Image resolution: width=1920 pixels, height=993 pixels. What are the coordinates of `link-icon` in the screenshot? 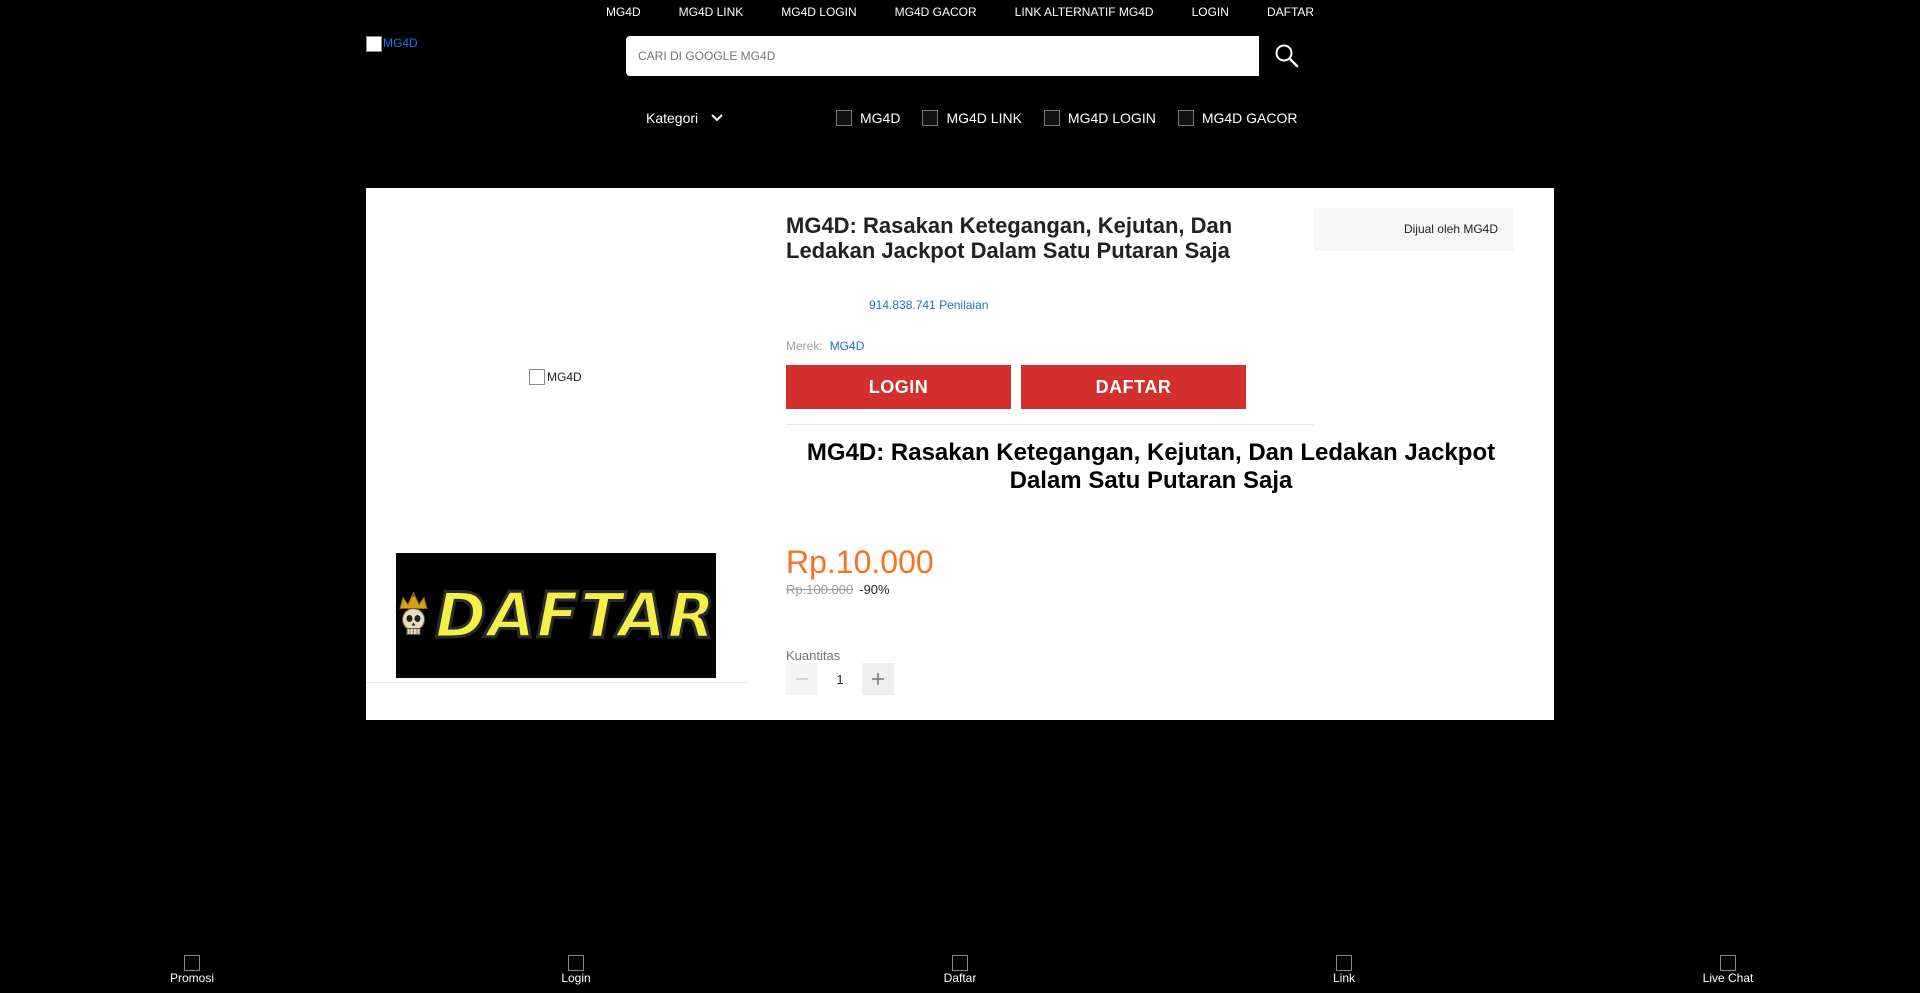 It's located at (1344, 963).